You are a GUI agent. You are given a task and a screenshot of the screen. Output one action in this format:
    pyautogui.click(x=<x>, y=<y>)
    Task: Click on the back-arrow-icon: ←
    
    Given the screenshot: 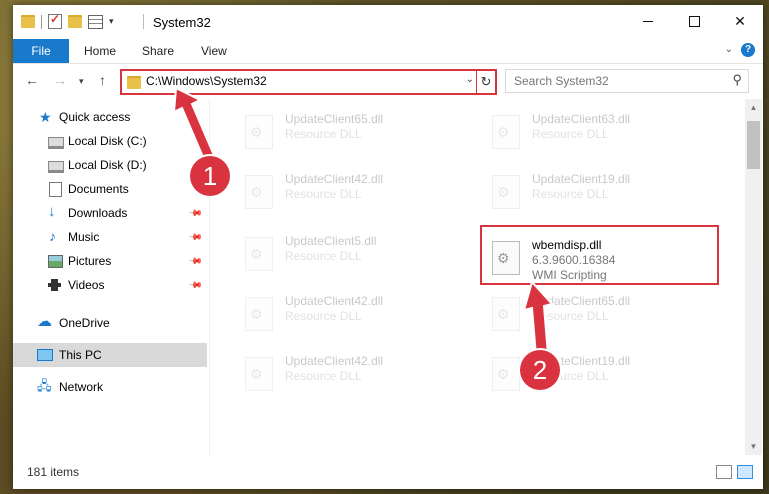 What is the action you would take?
    pyautogui.click(x=32, y=80)
    